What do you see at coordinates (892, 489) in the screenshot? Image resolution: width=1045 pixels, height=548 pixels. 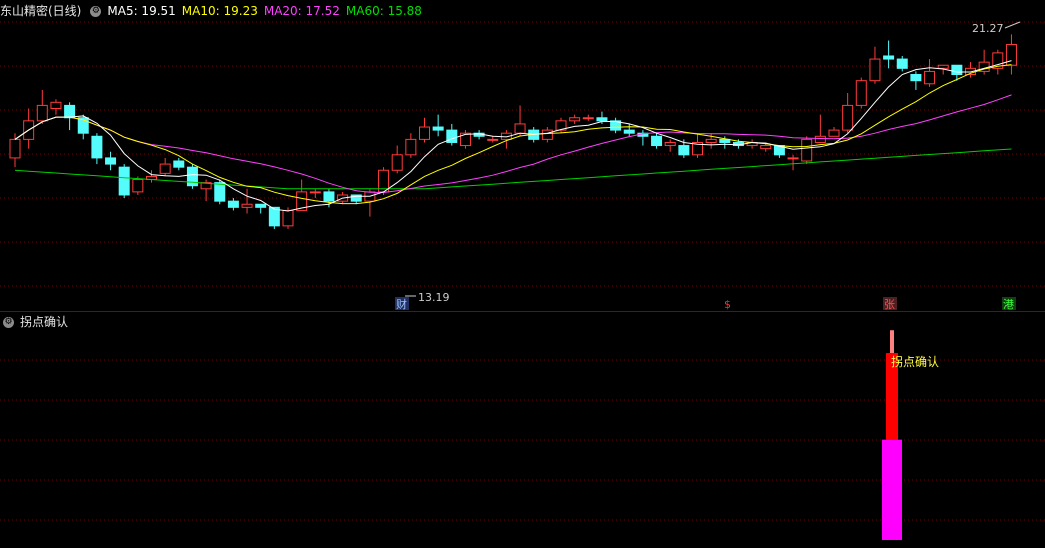 I see `signal-bar-magenta` at bounding box center [892, 489].